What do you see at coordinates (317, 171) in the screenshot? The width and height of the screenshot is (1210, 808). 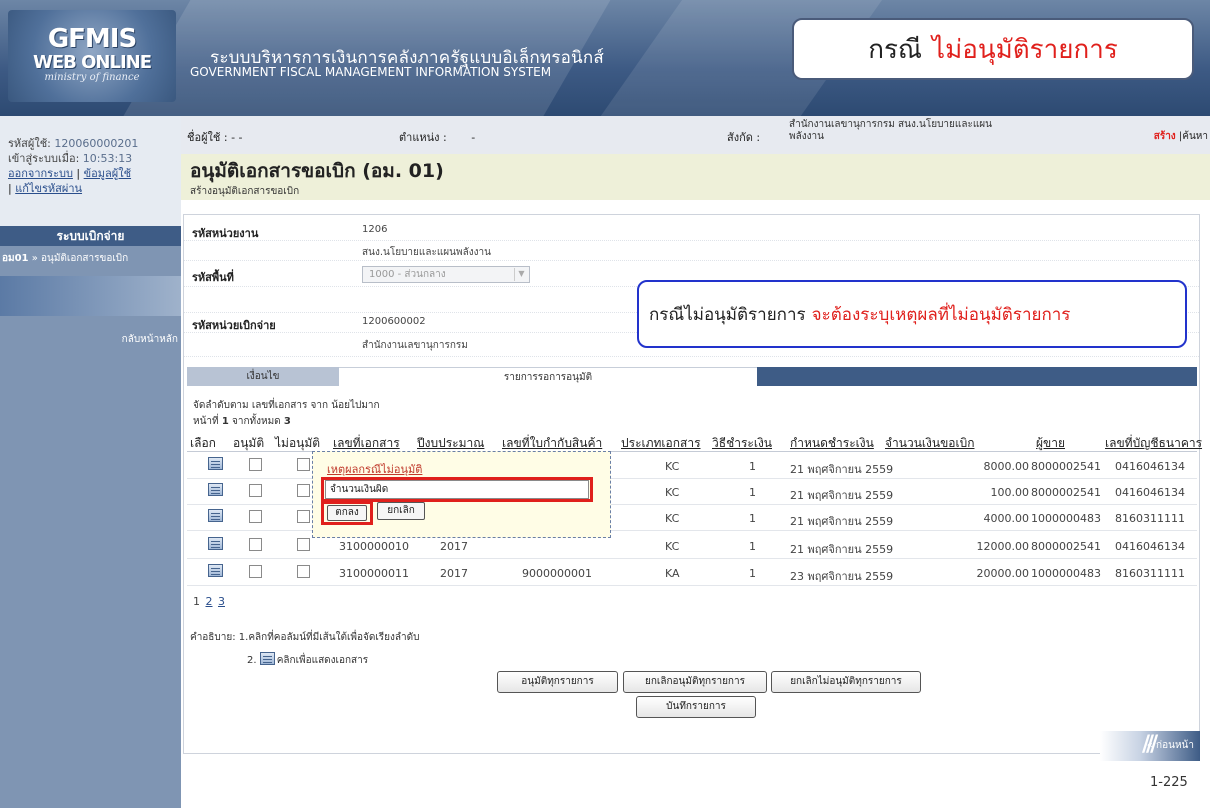 I see `page-title: อนุมัติเอกสารขอเบิก (อม. 01)` at bounding box center [317, 171].